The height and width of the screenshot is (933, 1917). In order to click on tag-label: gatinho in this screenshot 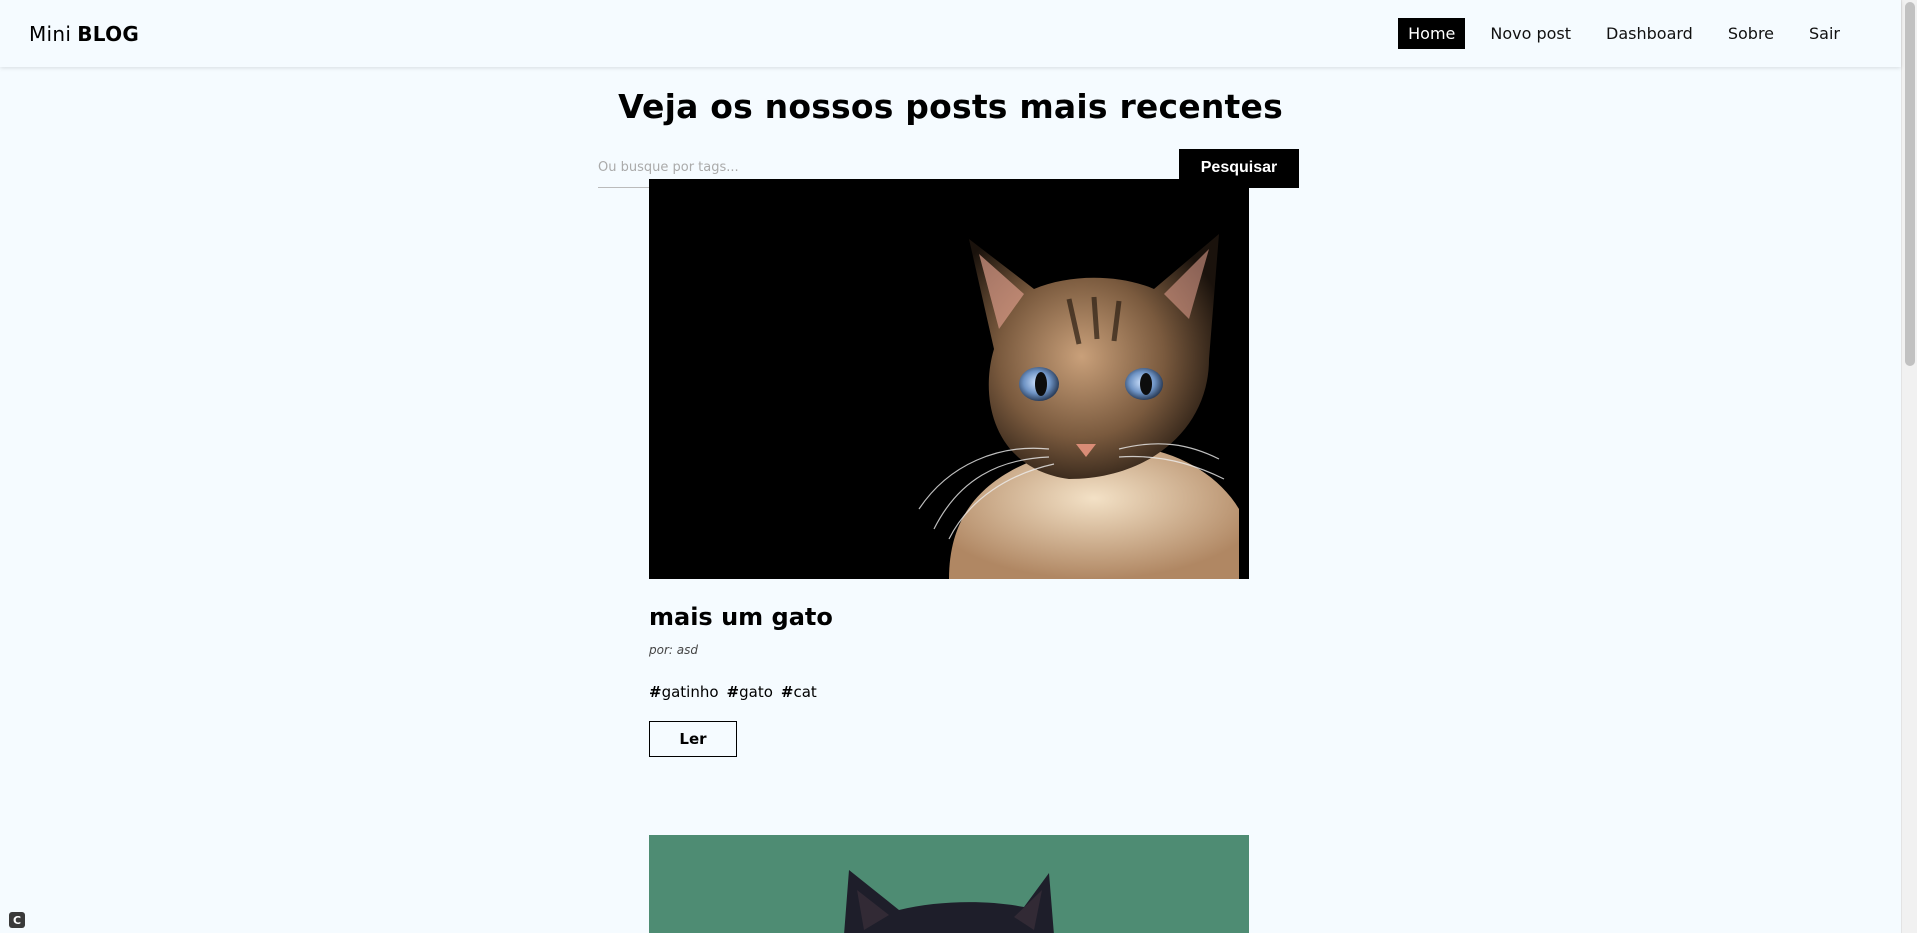, I will do `click(690, 692)`.